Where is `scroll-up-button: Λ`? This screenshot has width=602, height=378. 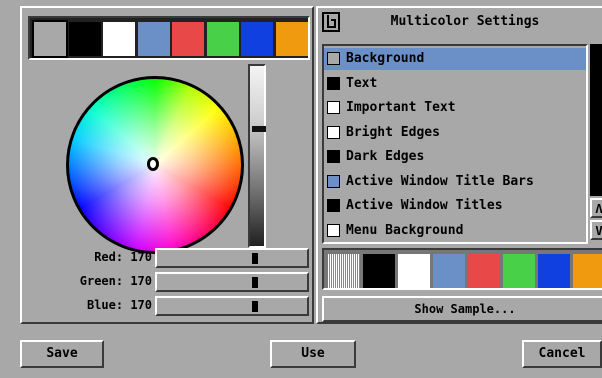
scroll-up-button: Λ is located at coordinates (596, 208).